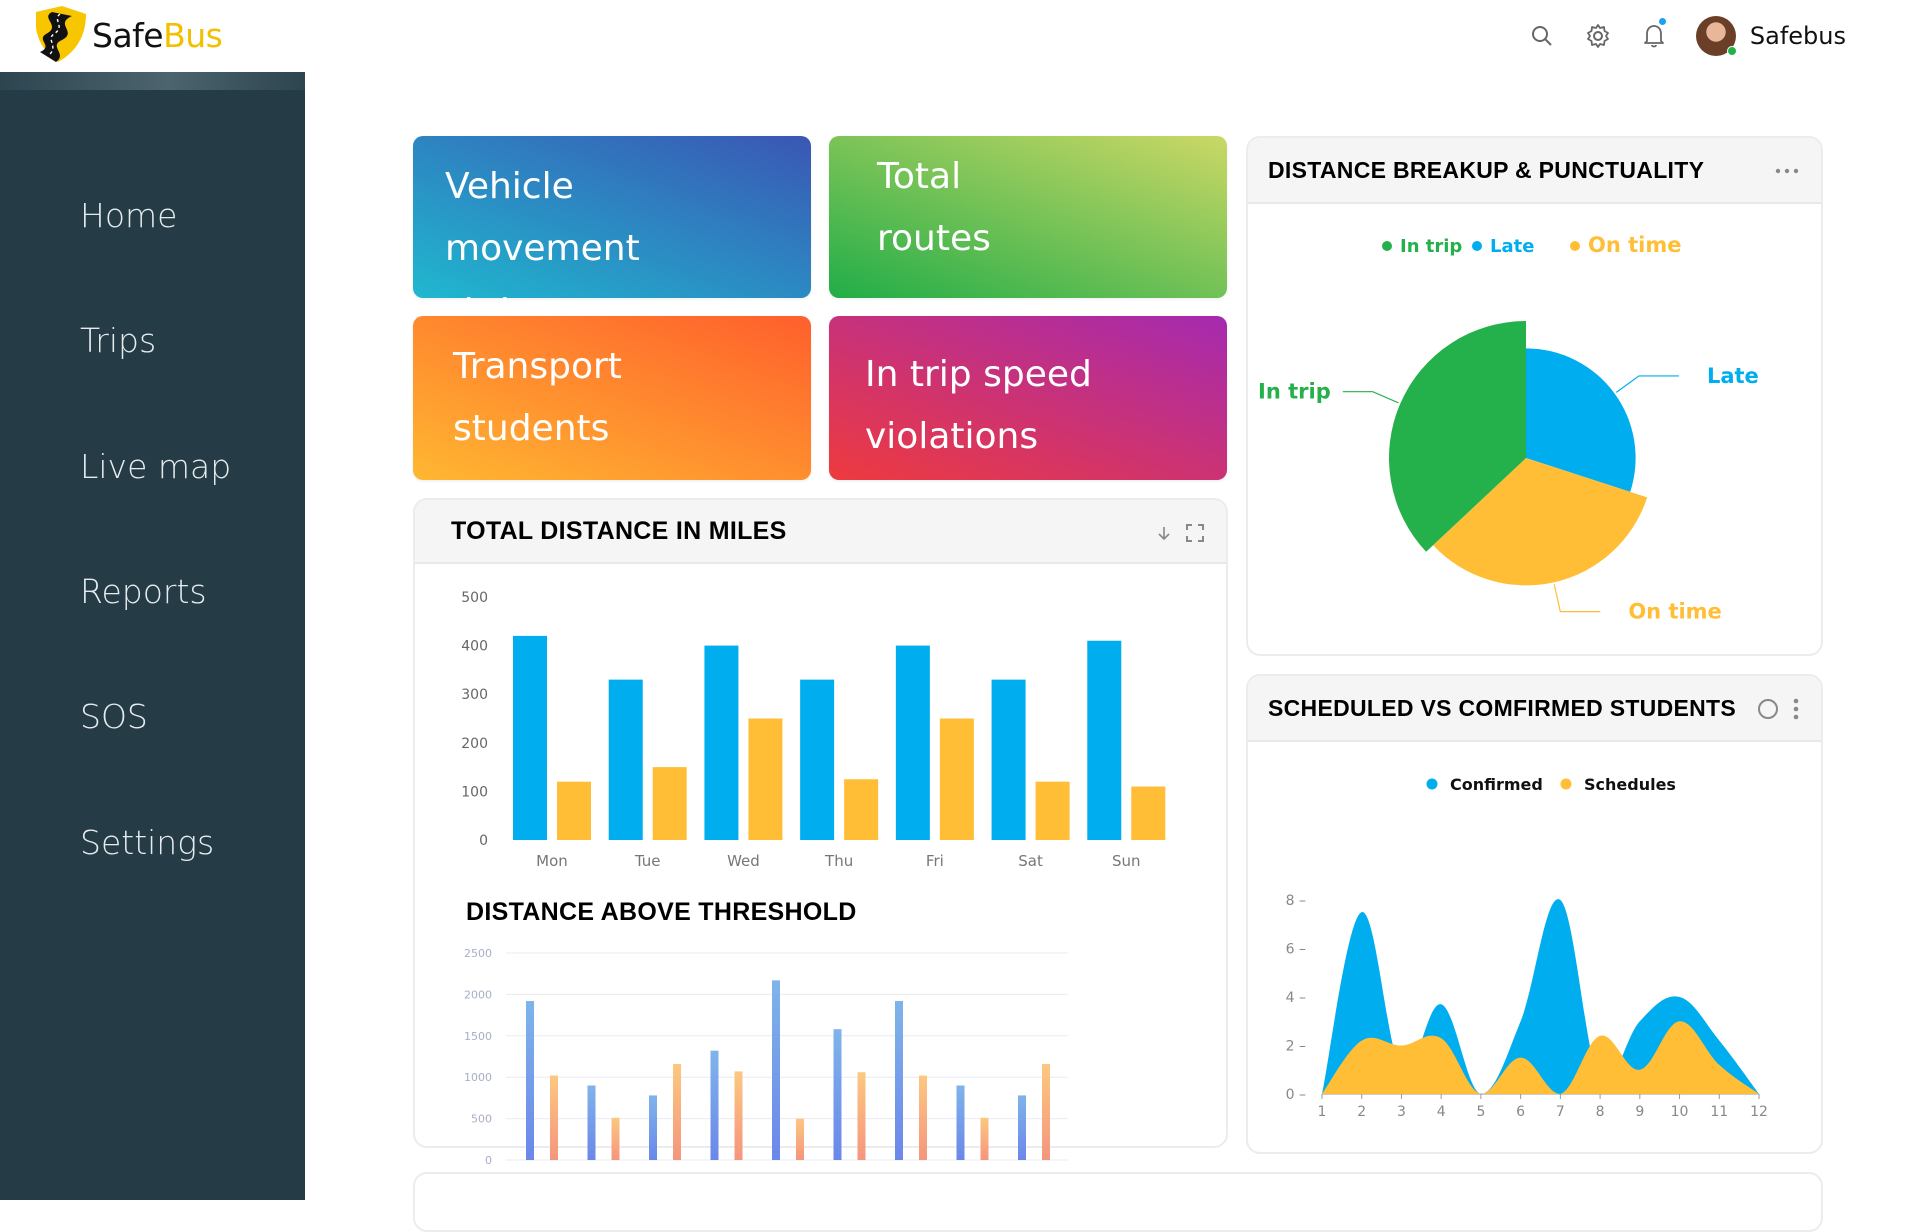 The height and width of the screenshot is (1232, 1930). I want to click on logo-text-primary: Safe, so click(128, 35).